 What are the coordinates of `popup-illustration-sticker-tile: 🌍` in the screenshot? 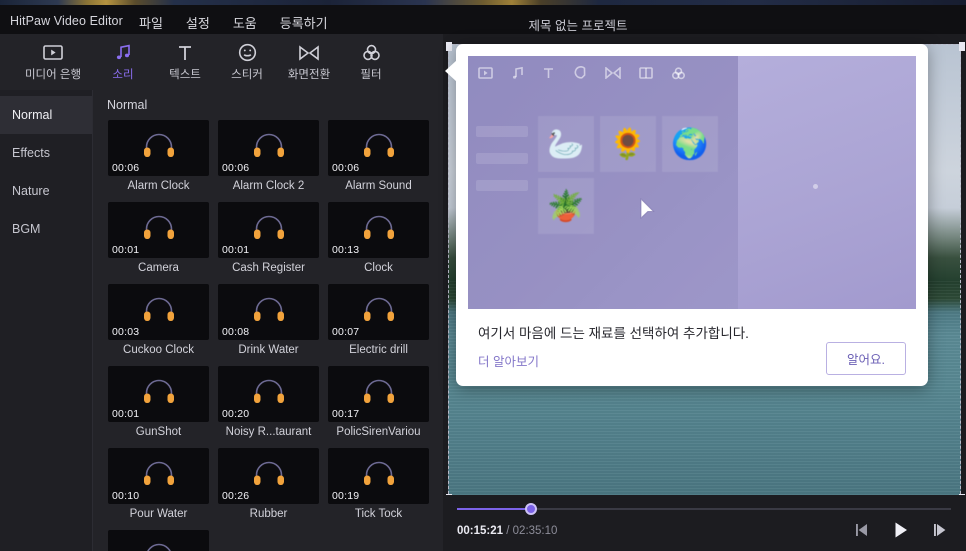 It's located at (690, 144).